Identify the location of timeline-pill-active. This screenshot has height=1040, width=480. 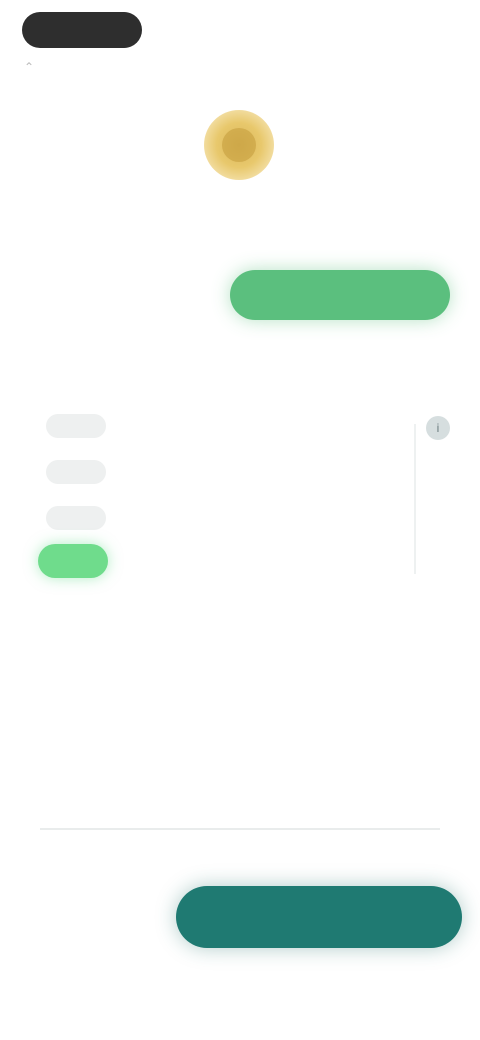
(73, 561).